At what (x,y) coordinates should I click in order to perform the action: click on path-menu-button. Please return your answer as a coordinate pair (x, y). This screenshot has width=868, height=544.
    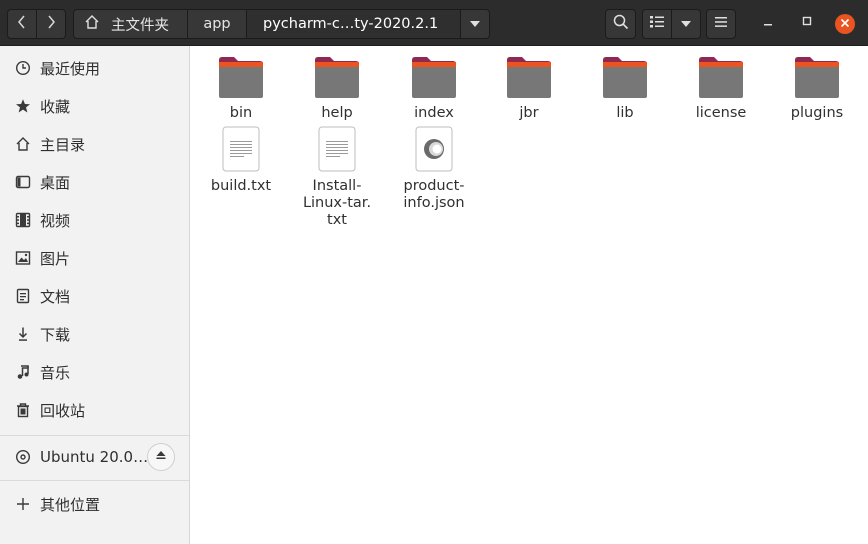
    Looking at the image, I should click on (475, 24).